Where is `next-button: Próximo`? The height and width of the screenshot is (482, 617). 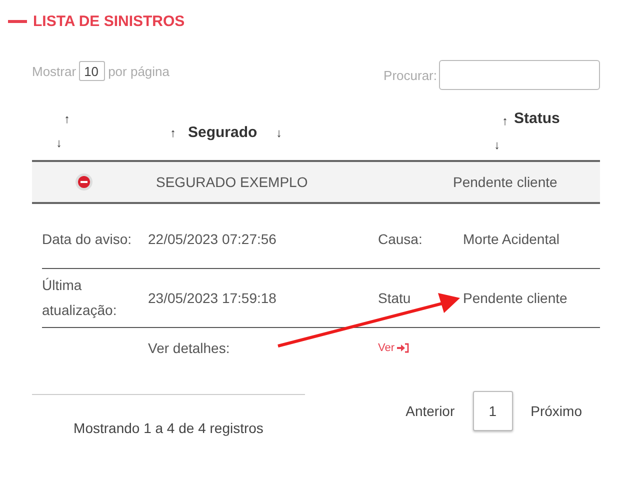 next-button: Próximo is located at coordinates (556, 411).